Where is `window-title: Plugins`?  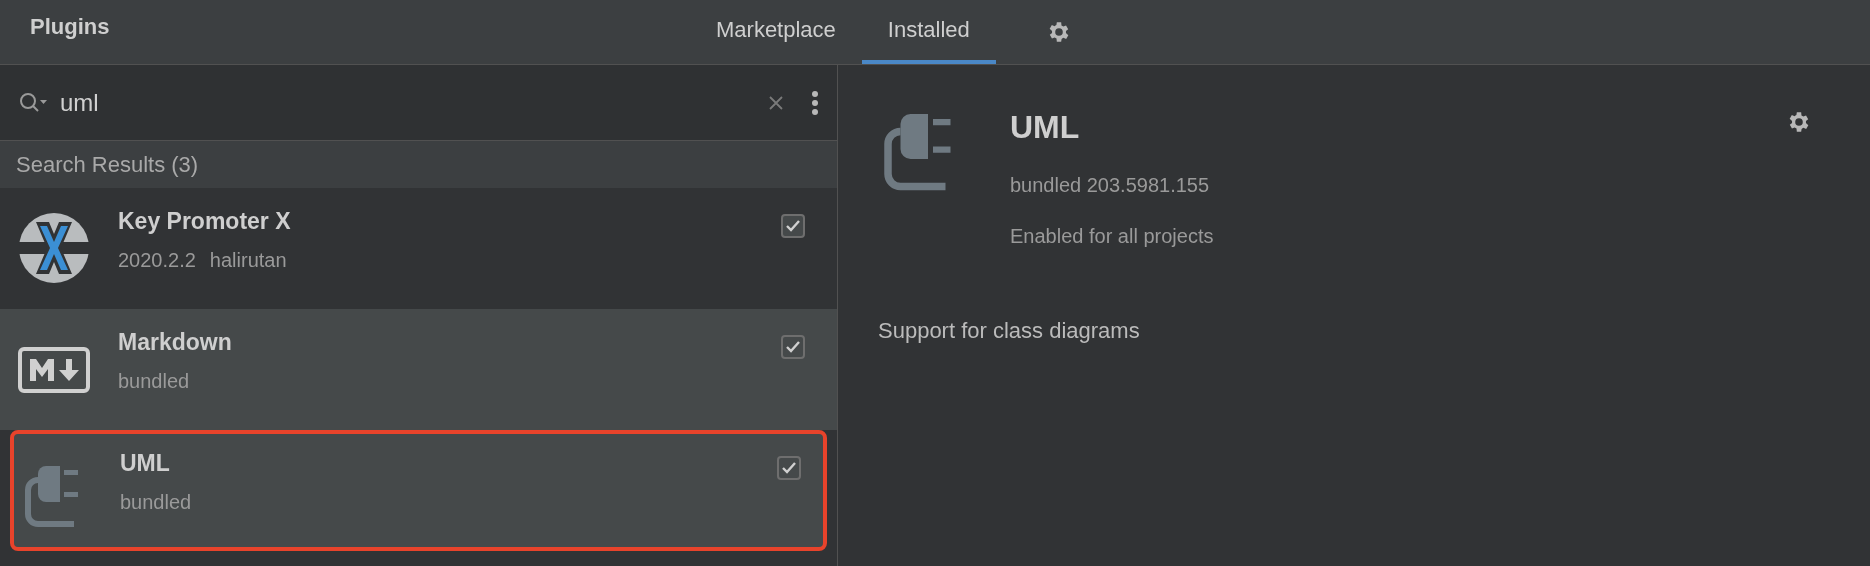 window-title: Plugins is located at coordinates (70, 27).